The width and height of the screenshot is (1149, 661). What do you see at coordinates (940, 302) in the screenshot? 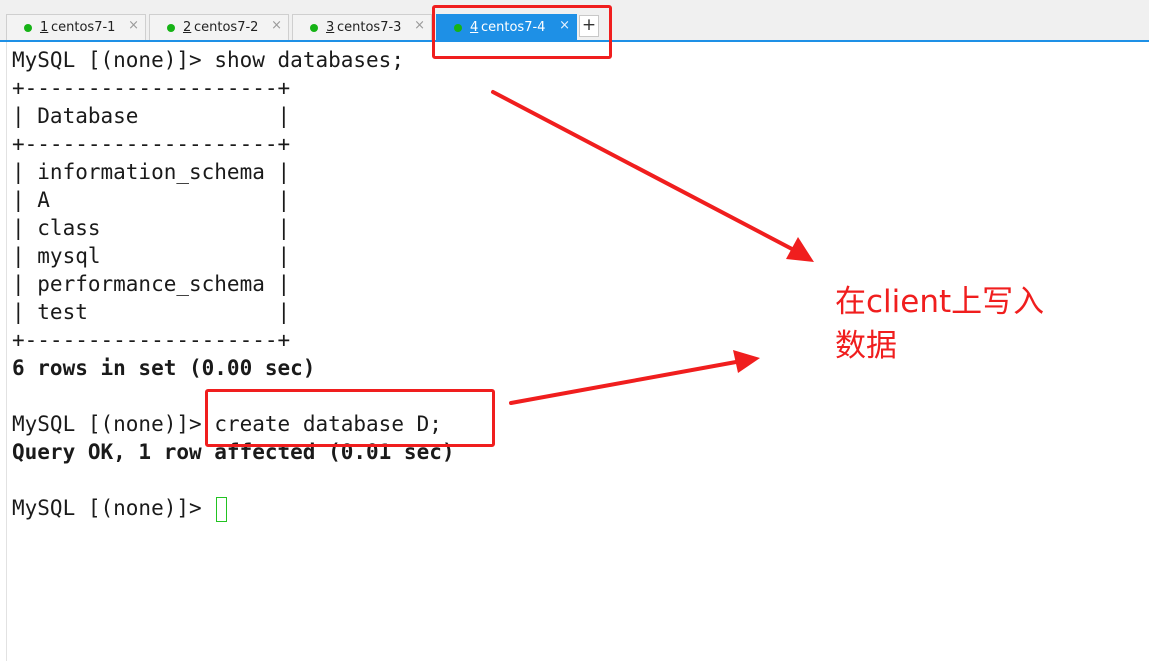
I see `annotation-line-1: 在client上写入` at bounding box center [940, 302].